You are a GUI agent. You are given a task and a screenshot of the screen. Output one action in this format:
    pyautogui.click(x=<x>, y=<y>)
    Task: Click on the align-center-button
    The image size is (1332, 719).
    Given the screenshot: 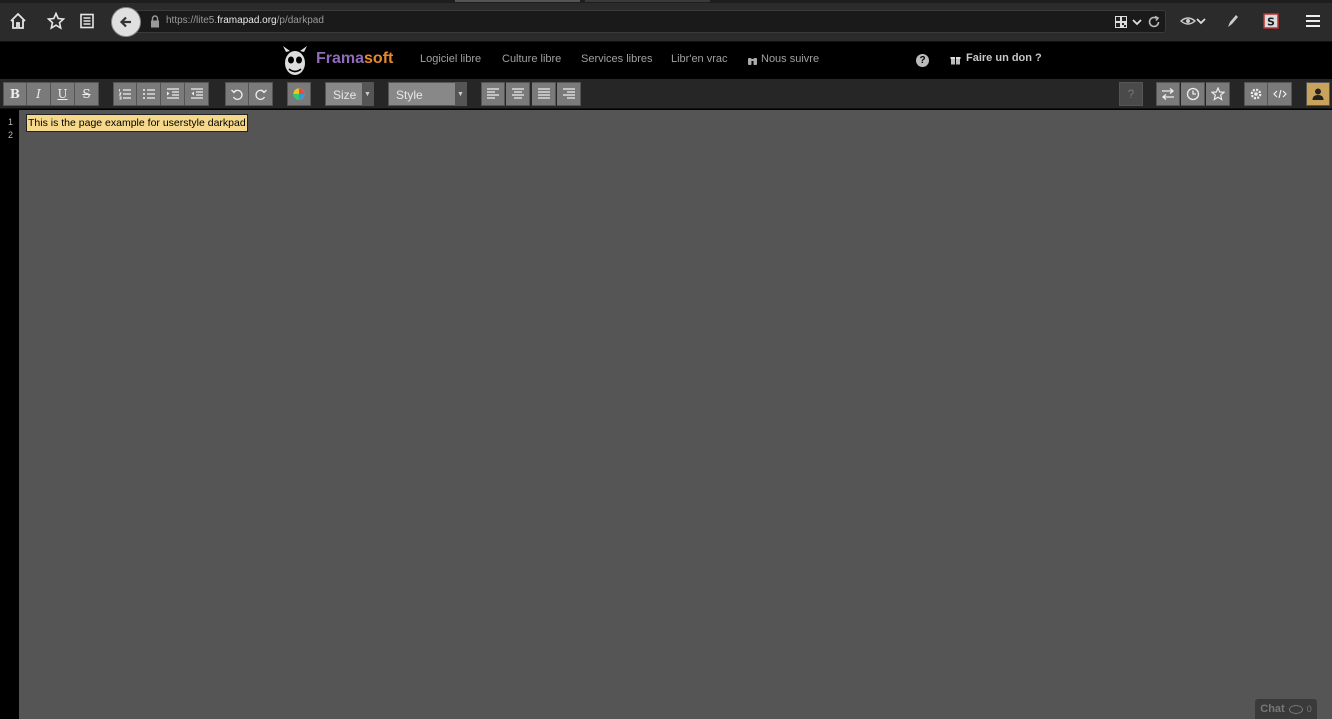 What is the action you would take?
    pyautogui.click(x=518, y=94)
    